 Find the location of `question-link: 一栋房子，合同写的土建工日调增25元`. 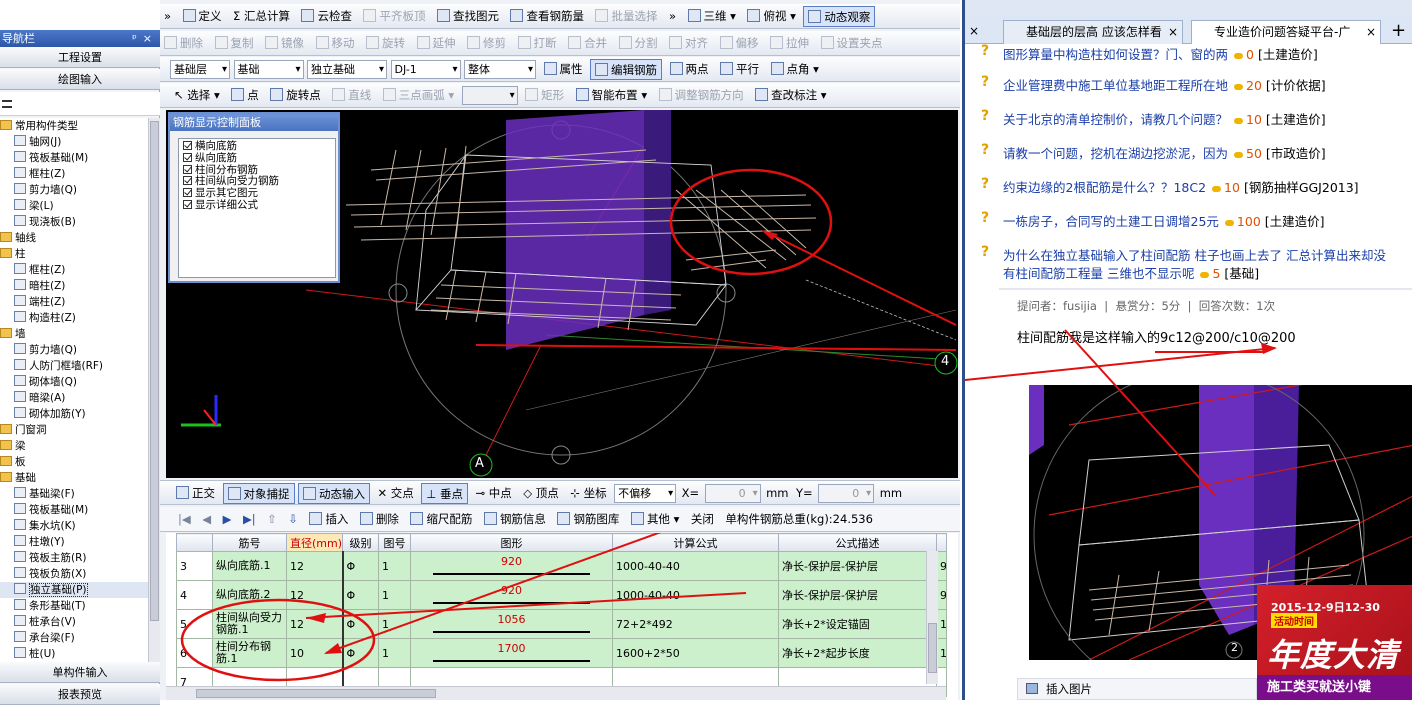

question-link: 一栋房子，合同写的土建工日调增25元 is located at coordinates (1111, 221).